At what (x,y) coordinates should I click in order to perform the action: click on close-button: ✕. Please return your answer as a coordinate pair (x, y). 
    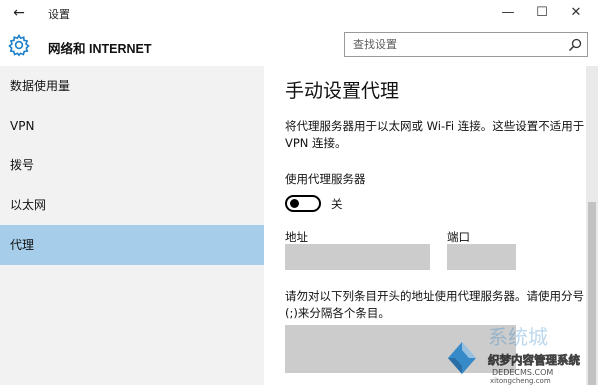
    Looking at the image, I should click on (576, 13).